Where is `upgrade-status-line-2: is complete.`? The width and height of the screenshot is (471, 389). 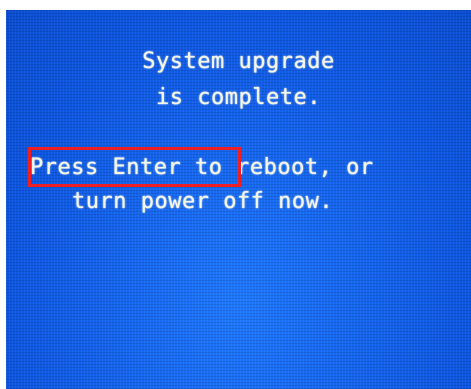
upgrade-status-line-2: is complete. is located at coordinates (238, 97).